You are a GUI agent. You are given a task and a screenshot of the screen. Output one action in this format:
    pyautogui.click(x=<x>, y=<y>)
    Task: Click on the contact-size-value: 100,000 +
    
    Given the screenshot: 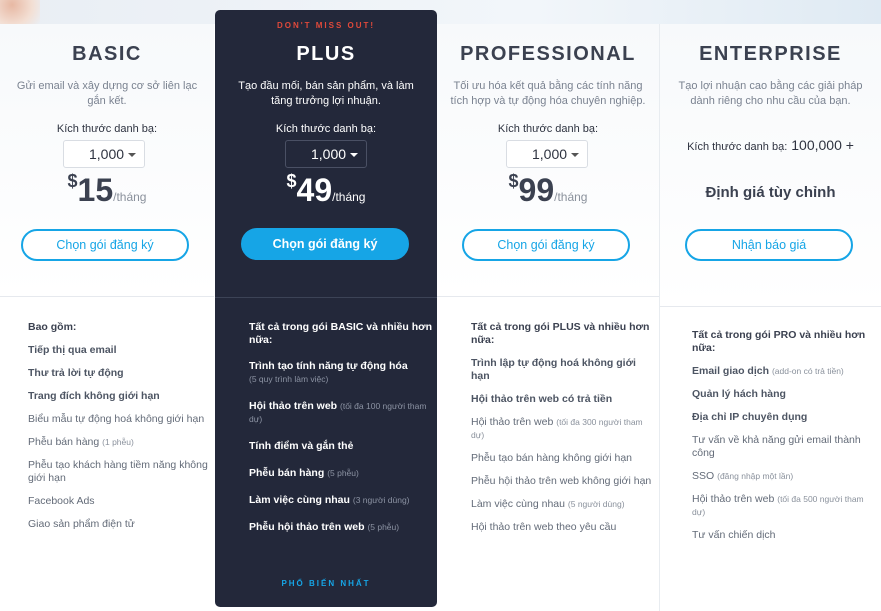 What is the action you would take?
    pyautogui.click(x=822, y=145)
    